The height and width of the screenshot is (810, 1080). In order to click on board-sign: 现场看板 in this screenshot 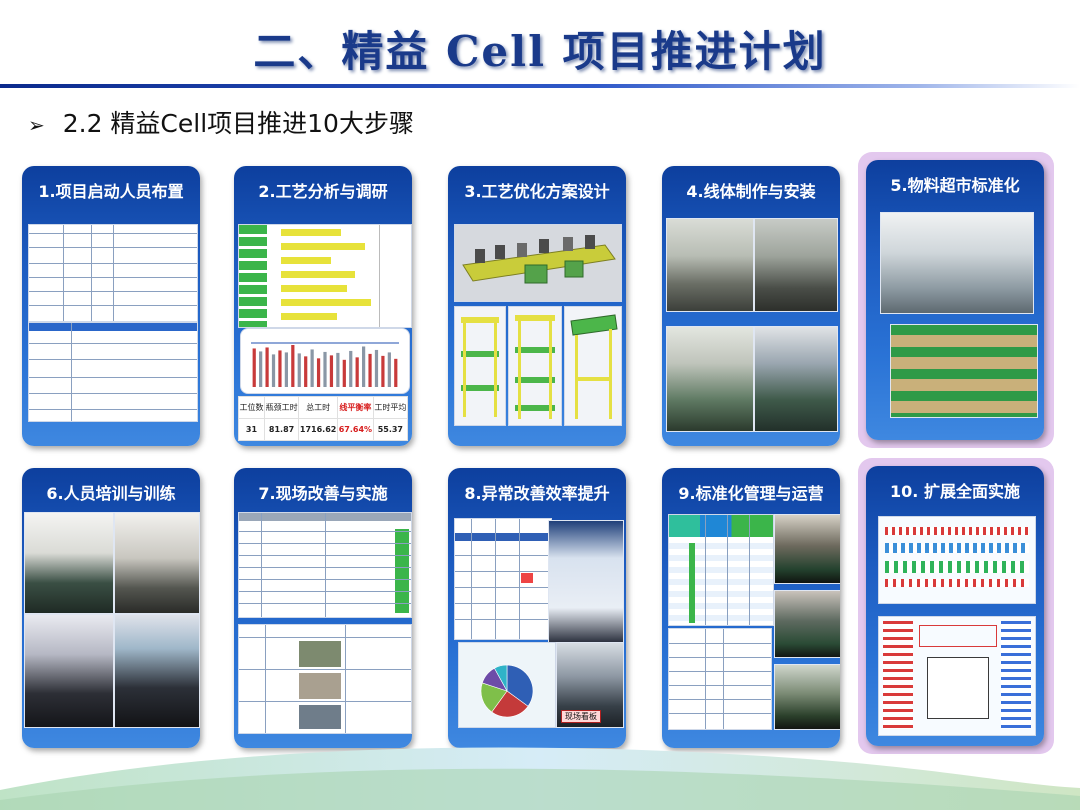, I will do `click(581, 716)`.